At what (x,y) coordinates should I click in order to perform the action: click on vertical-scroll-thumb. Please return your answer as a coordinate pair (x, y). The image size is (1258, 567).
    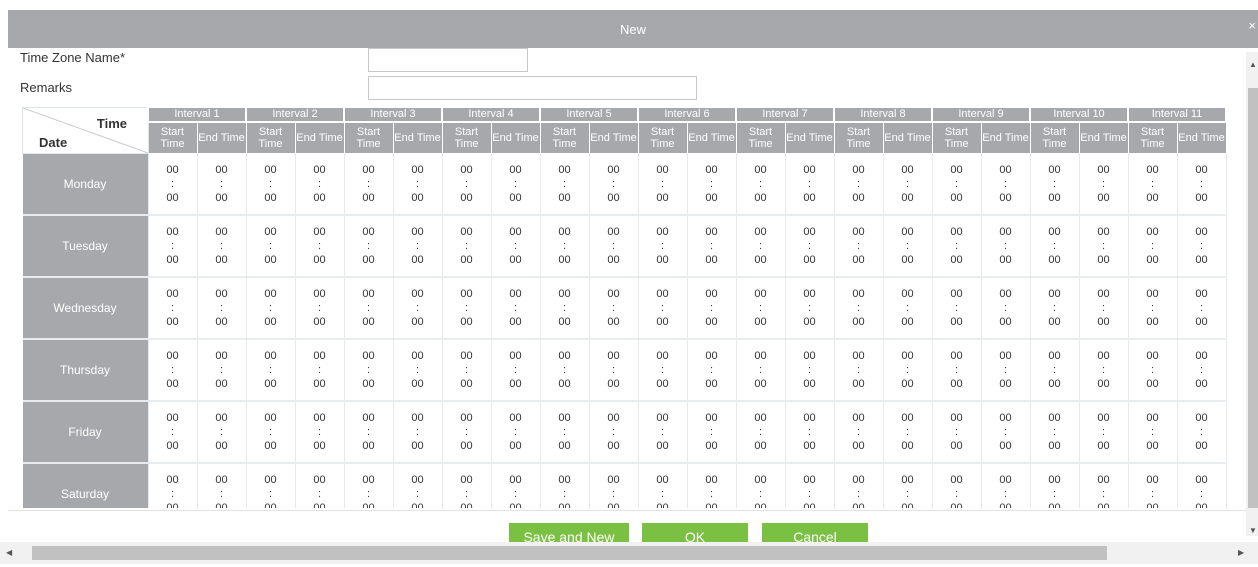
    Looking at the image, I should click on (1253, 298).